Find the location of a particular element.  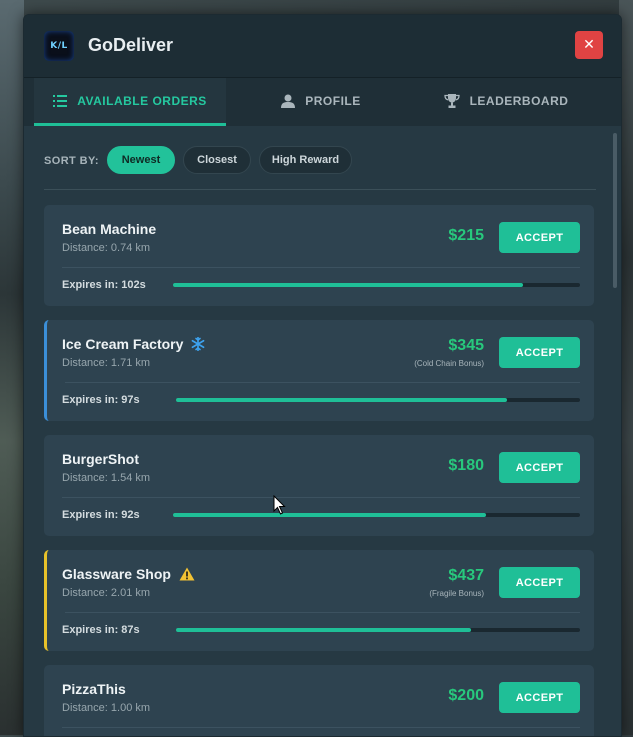

list-icon is located at coordinates (60, 100).